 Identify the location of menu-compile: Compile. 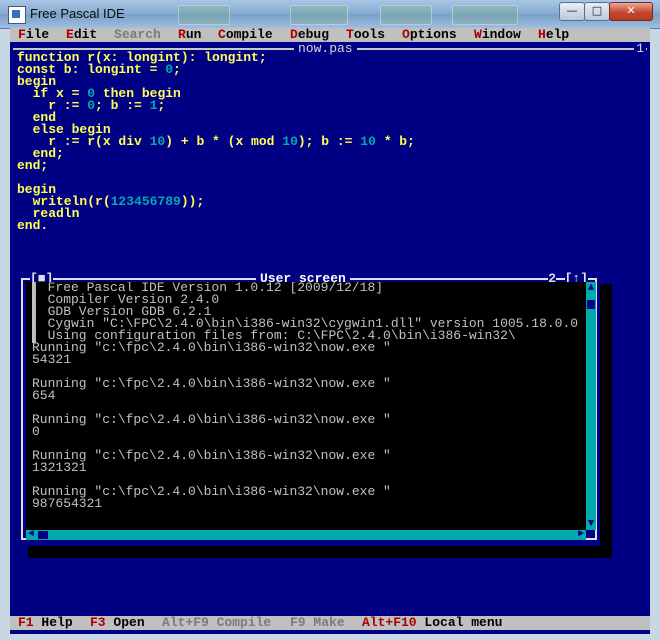
(245, 35).